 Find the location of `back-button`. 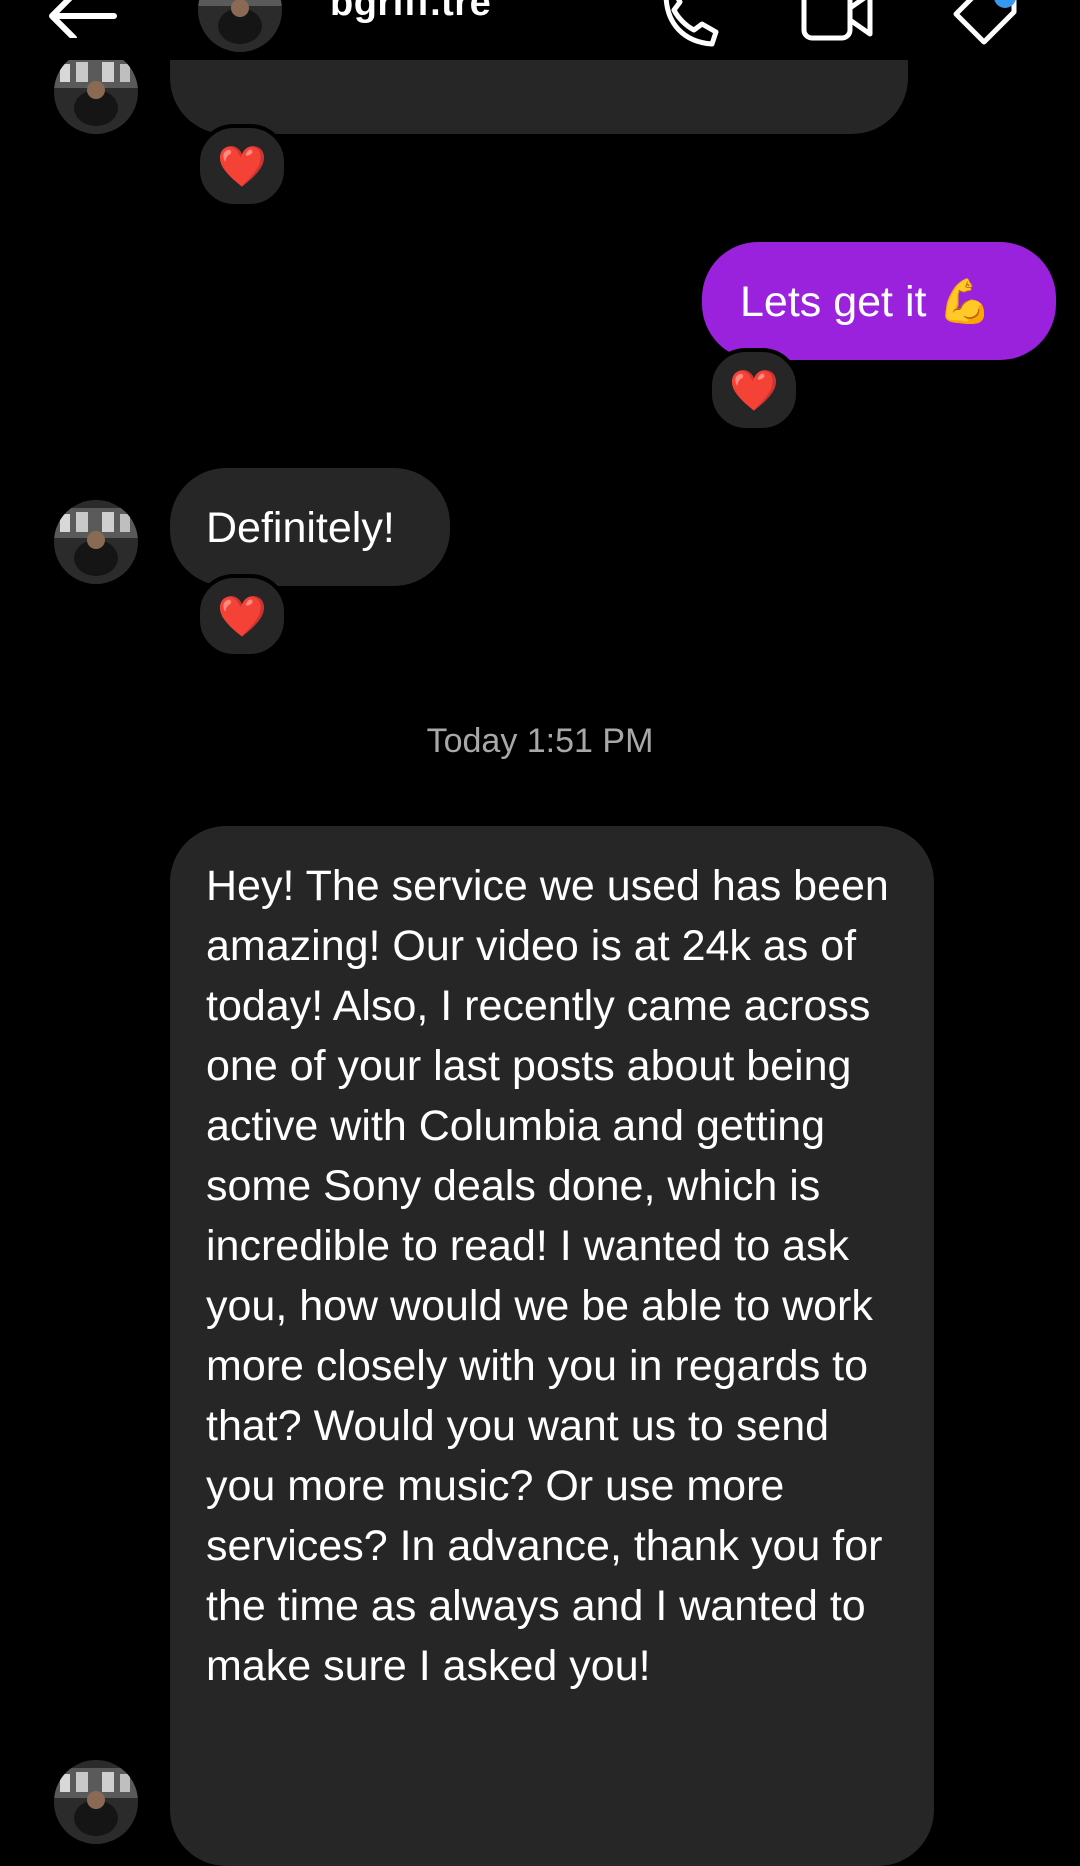

back-button is located at coordinates (83, 20).